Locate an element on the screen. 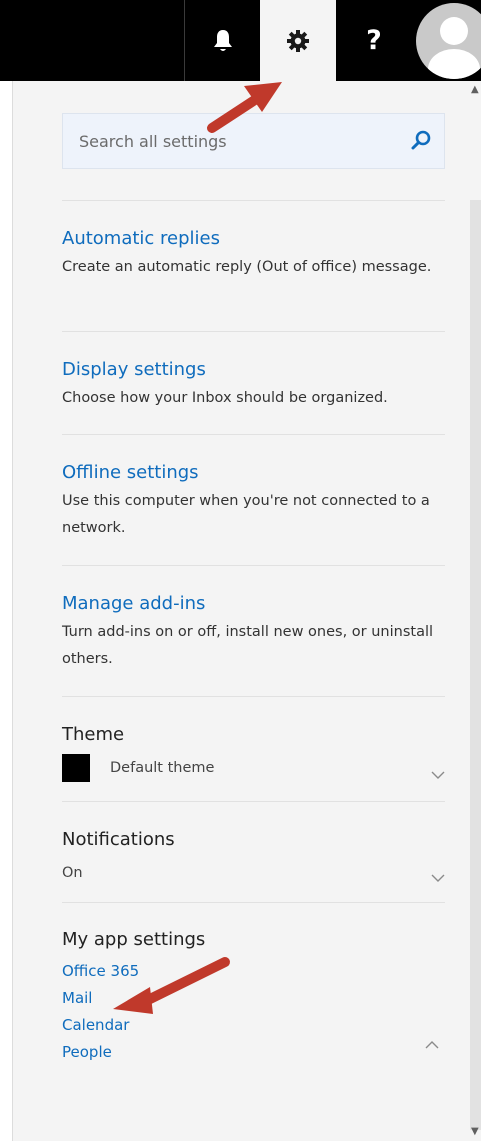 Image resolution: width=481 pixels, height=1141 pixels. notifications-section: Notifications On is located at coordinates (253, 850).